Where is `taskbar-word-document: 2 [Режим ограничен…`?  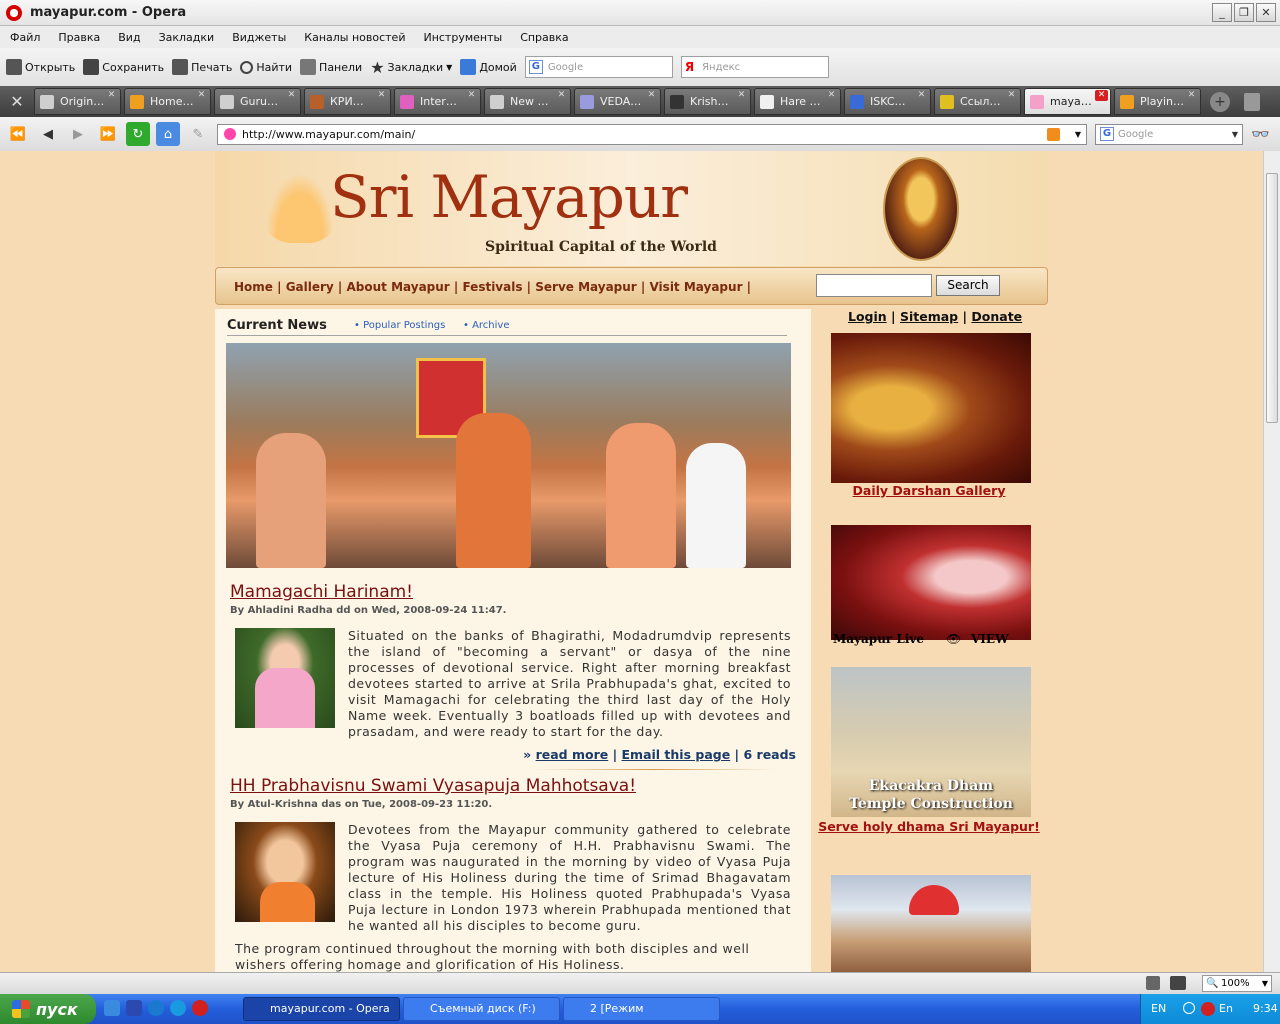 taskbar-word-document: 2 [Режим ограничен… is located at coordinates (641, 1009).